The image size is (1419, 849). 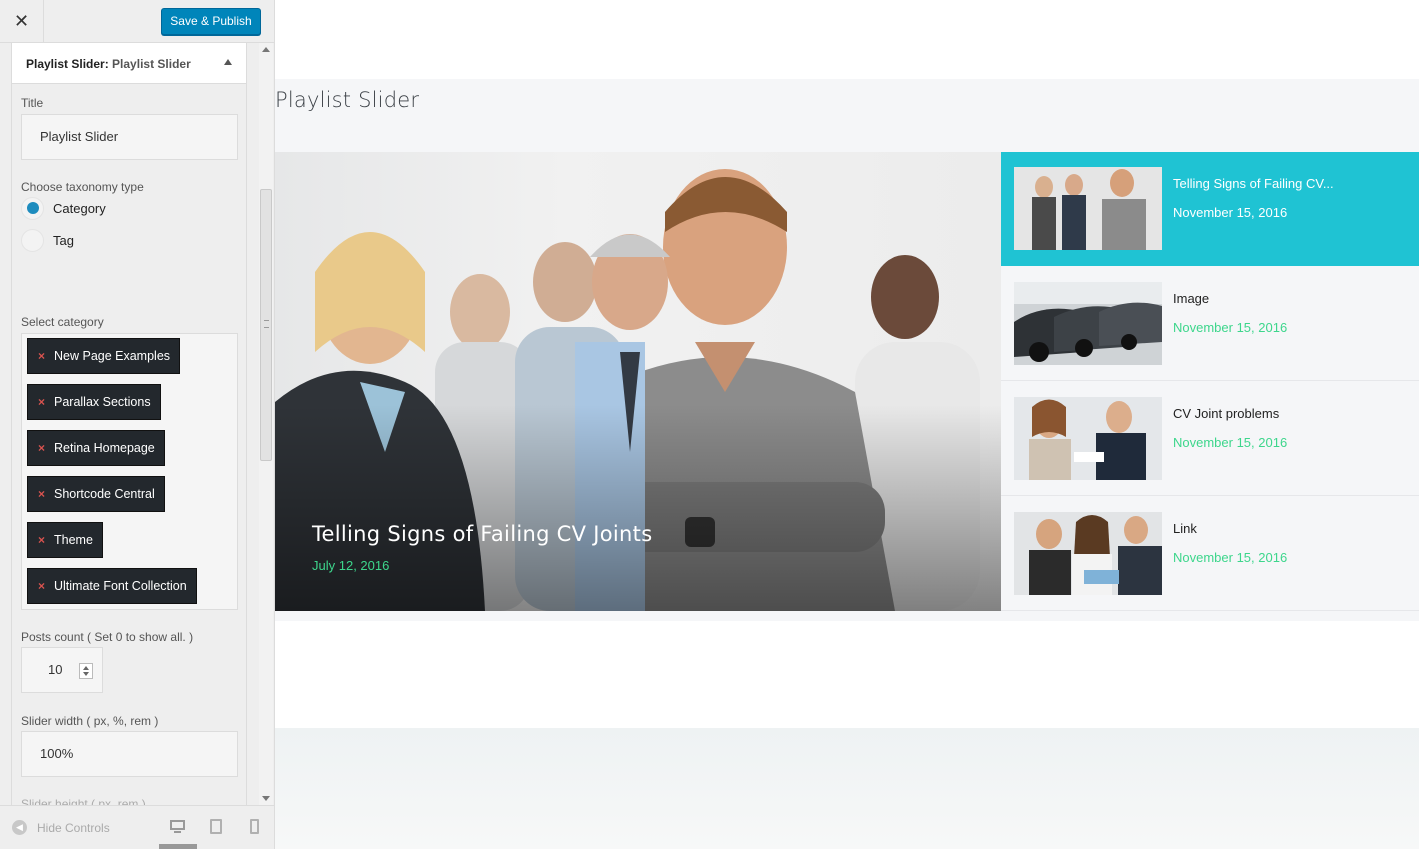 What do you see at coordinates (62, 670) in the screenshot?
I see `posts-count-input: 10` at bounding box center [62, 670].